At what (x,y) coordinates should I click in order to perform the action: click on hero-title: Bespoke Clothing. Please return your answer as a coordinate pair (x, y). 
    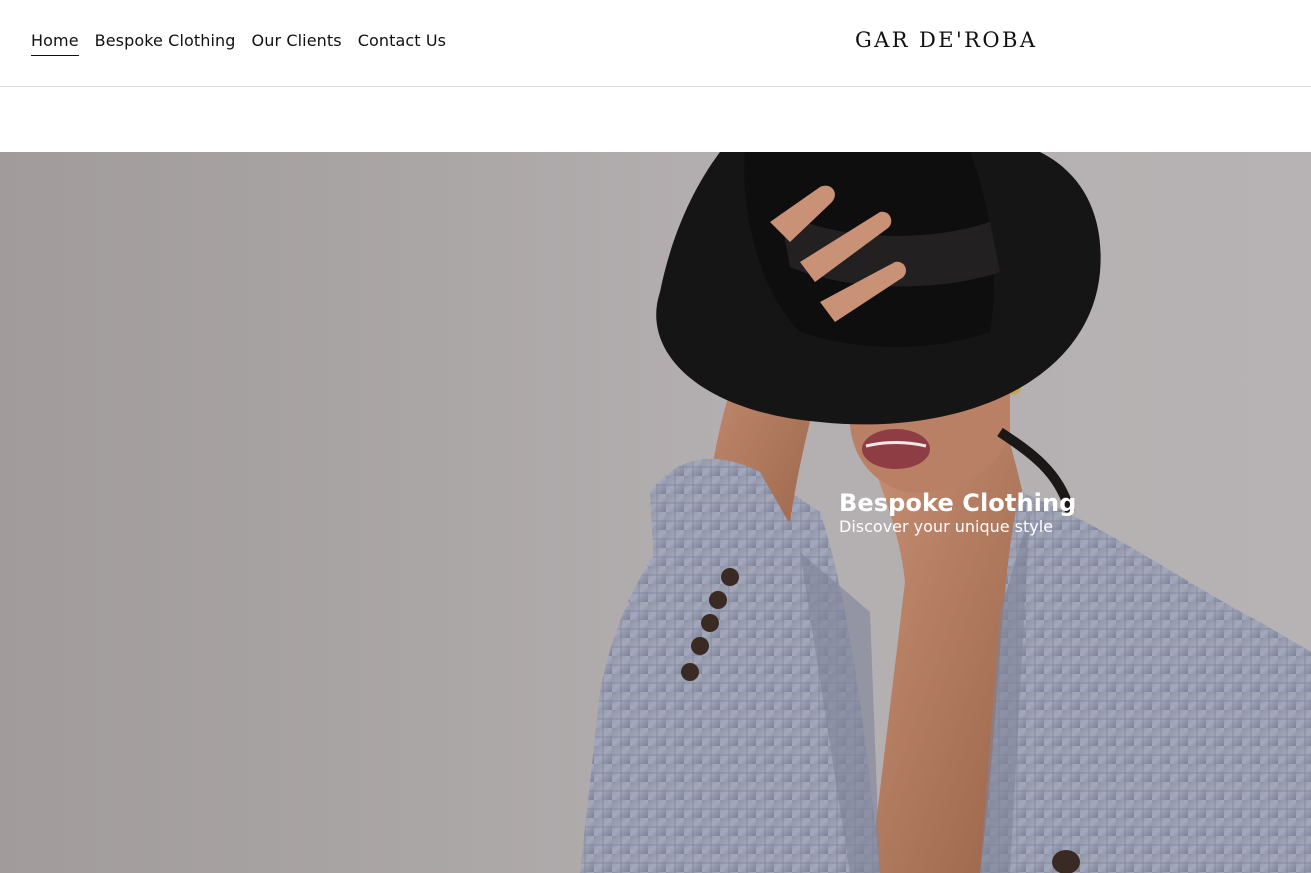
    Looking at the image, I should click on (958, 503).